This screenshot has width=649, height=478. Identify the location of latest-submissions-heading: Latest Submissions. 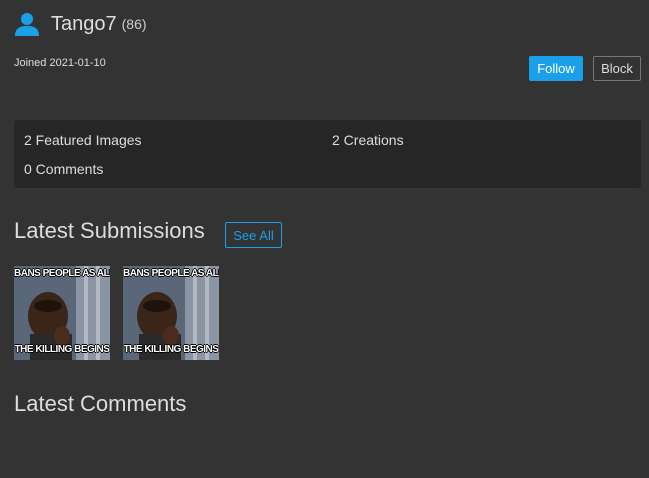
(109, 230).